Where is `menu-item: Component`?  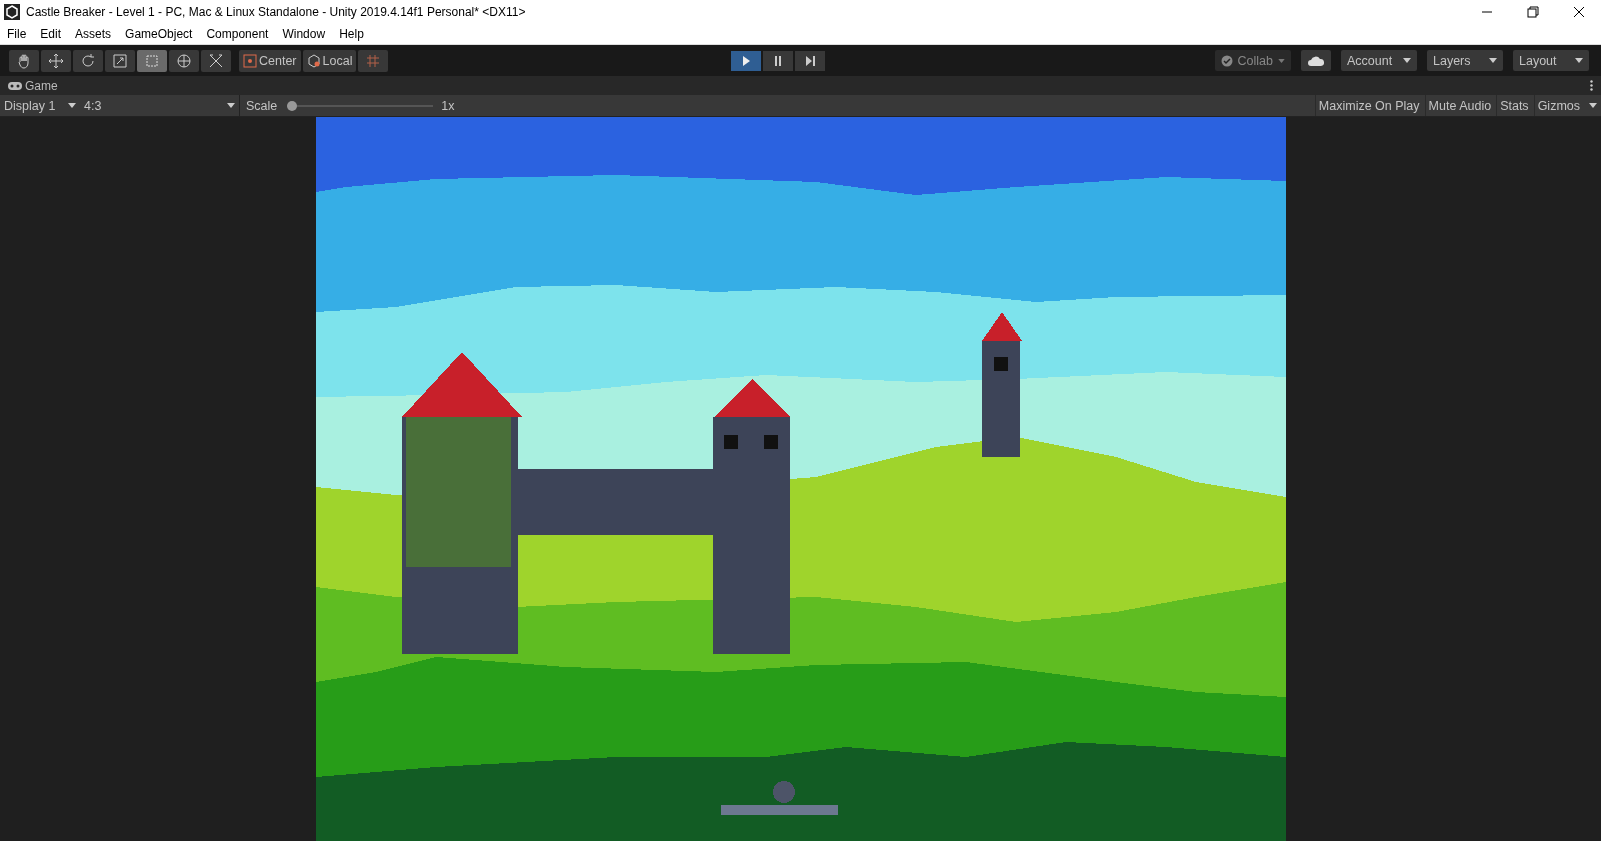 menu-item: Component is located at coordinates (237, 33).